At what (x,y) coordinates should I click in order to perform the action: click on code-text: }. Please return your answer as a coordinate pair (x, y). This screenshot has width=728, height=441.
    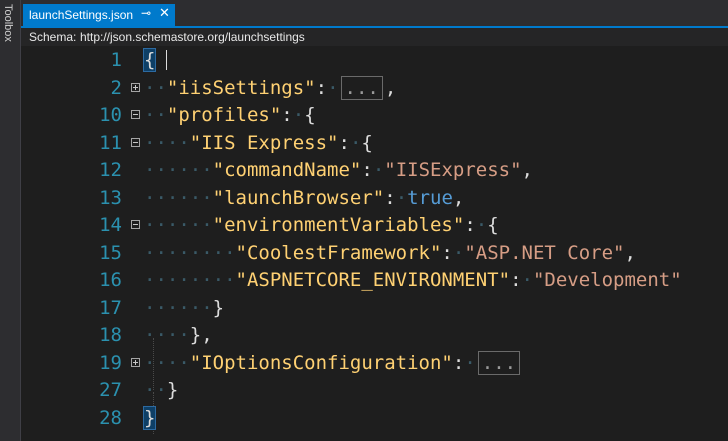
    Looking at the image, I should click on (149, 418).